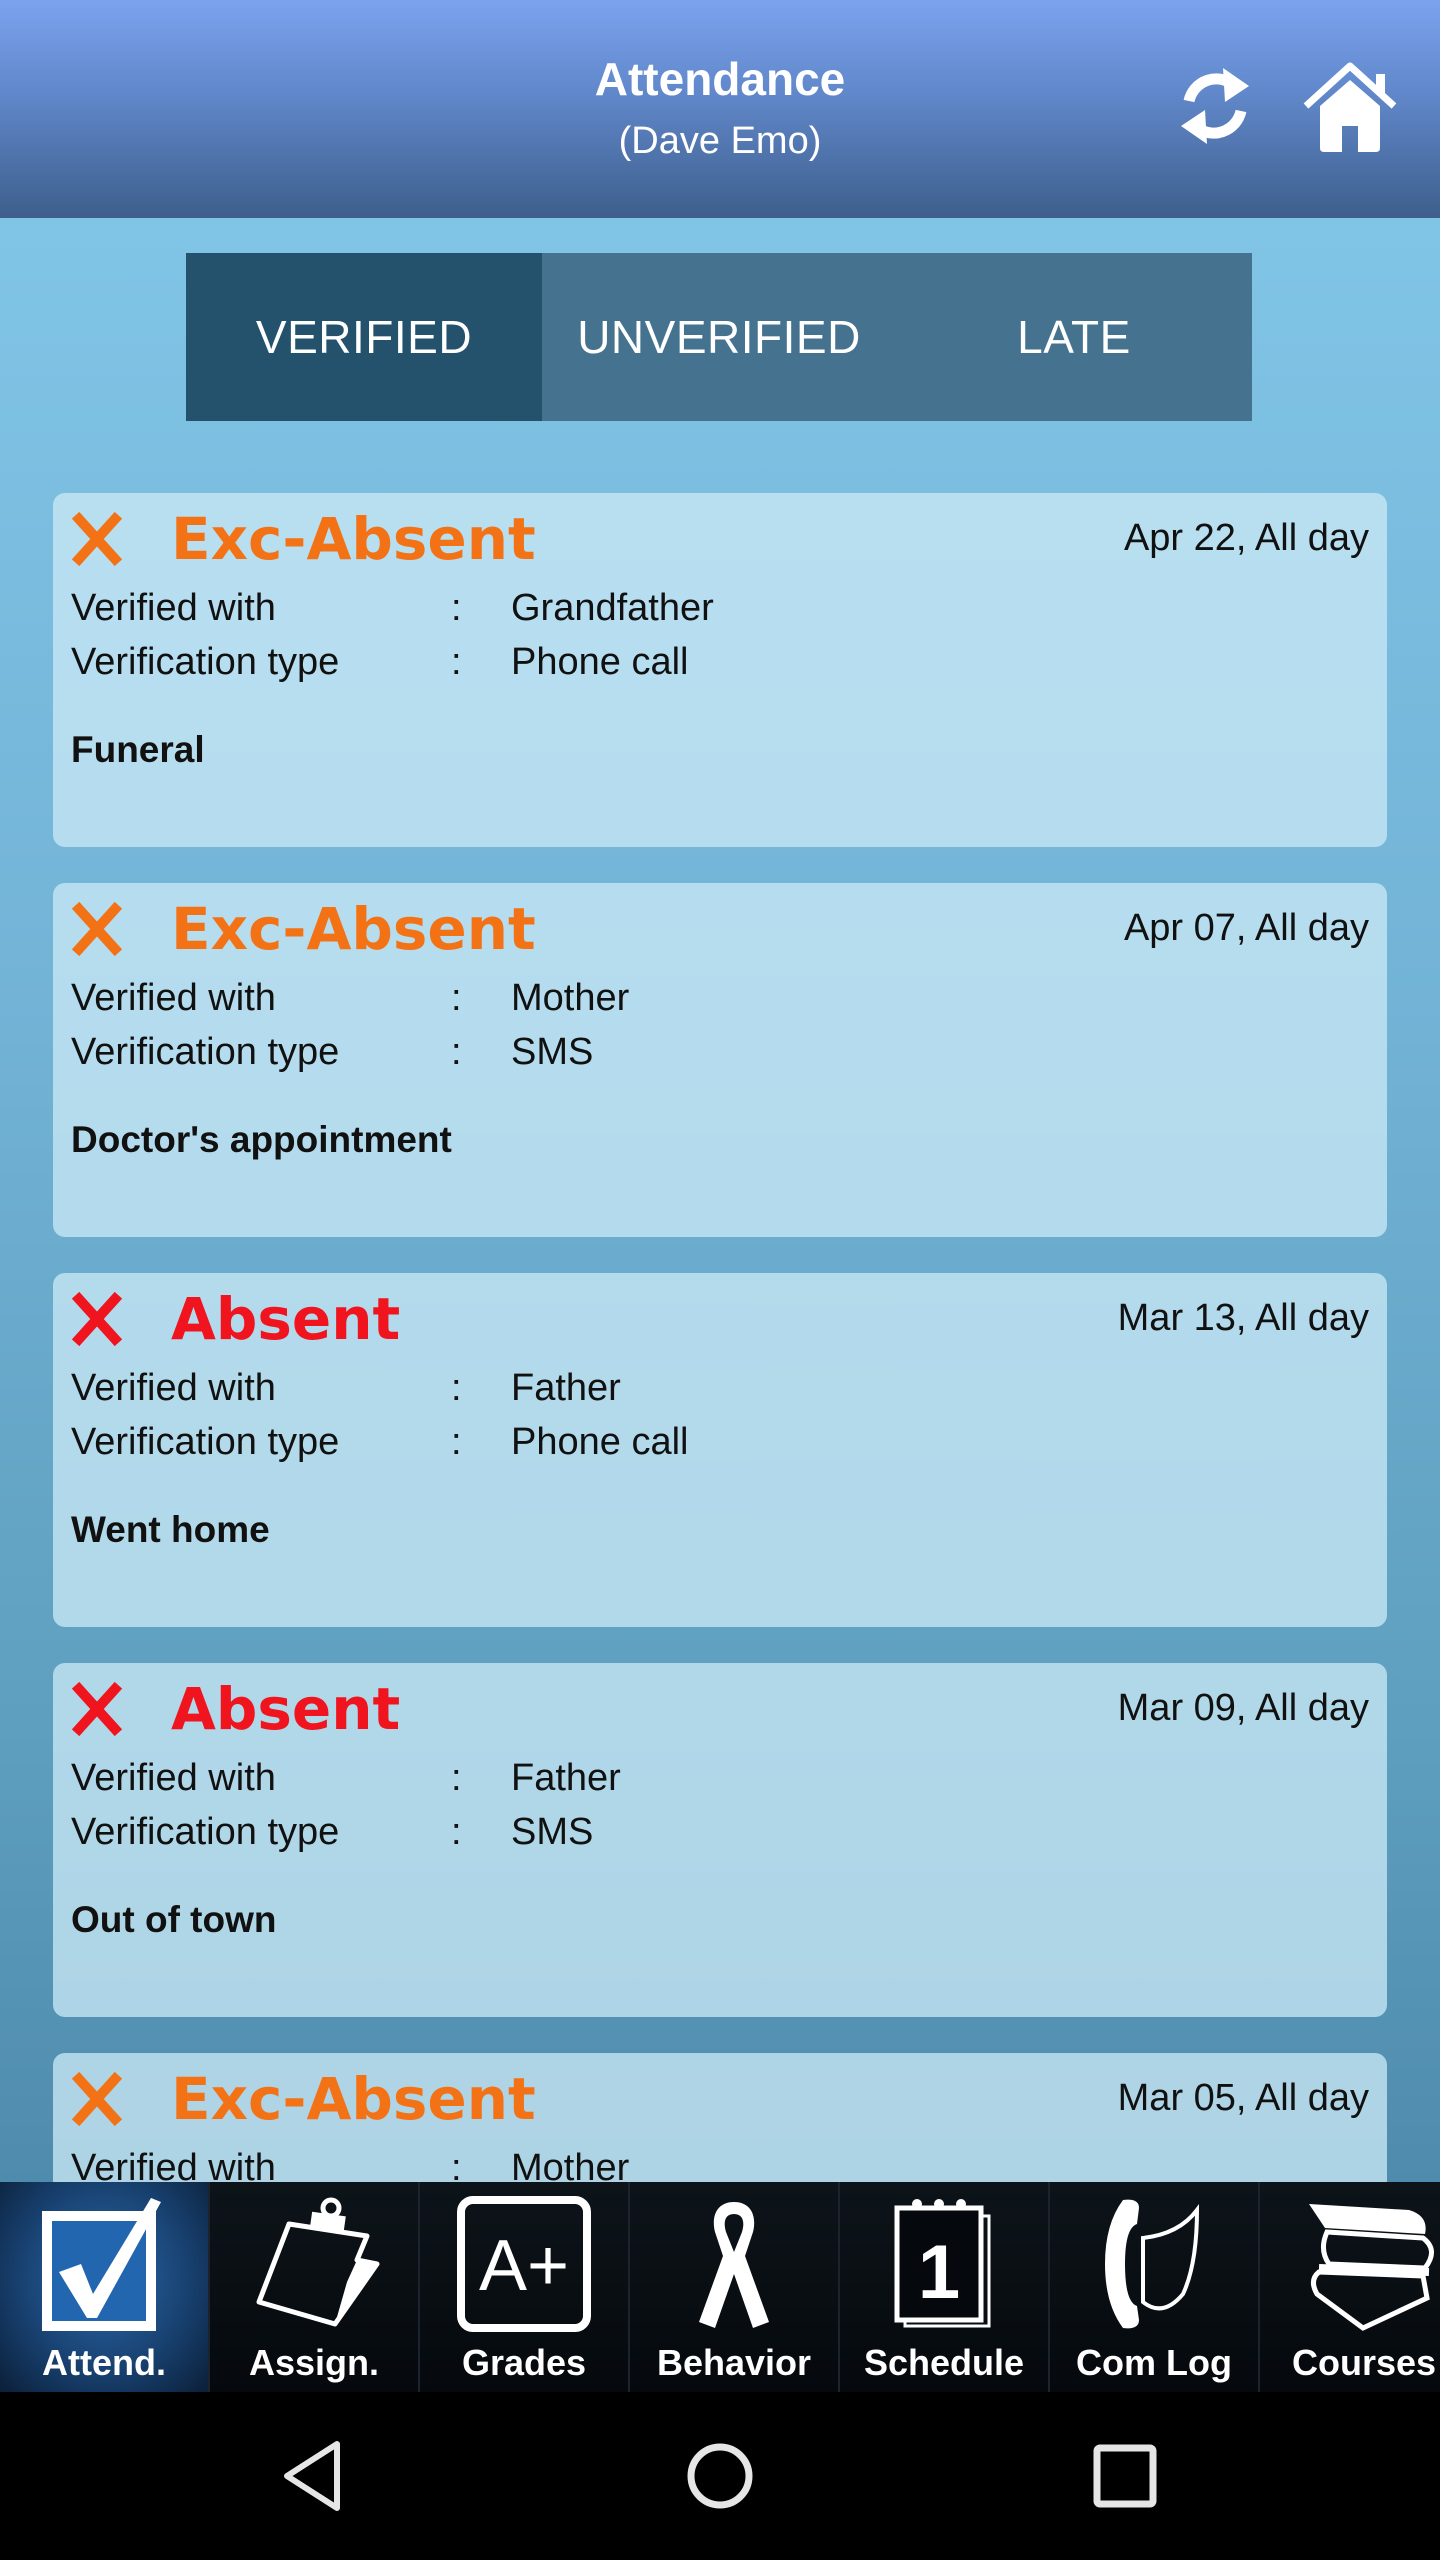  I want to click on home-icon, so click(1350, 107).